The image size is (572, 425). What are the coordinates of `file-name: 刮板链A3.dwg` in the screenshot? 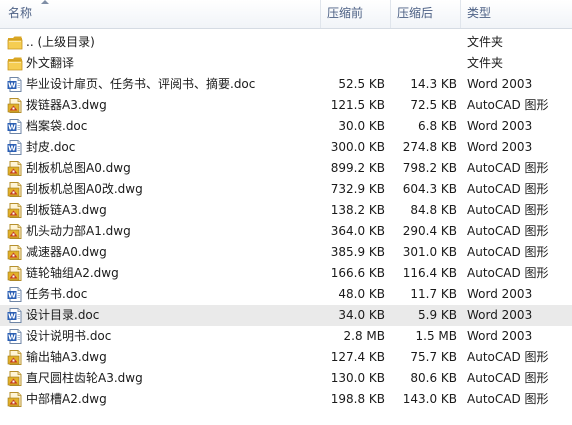 It's located at (66, 210).